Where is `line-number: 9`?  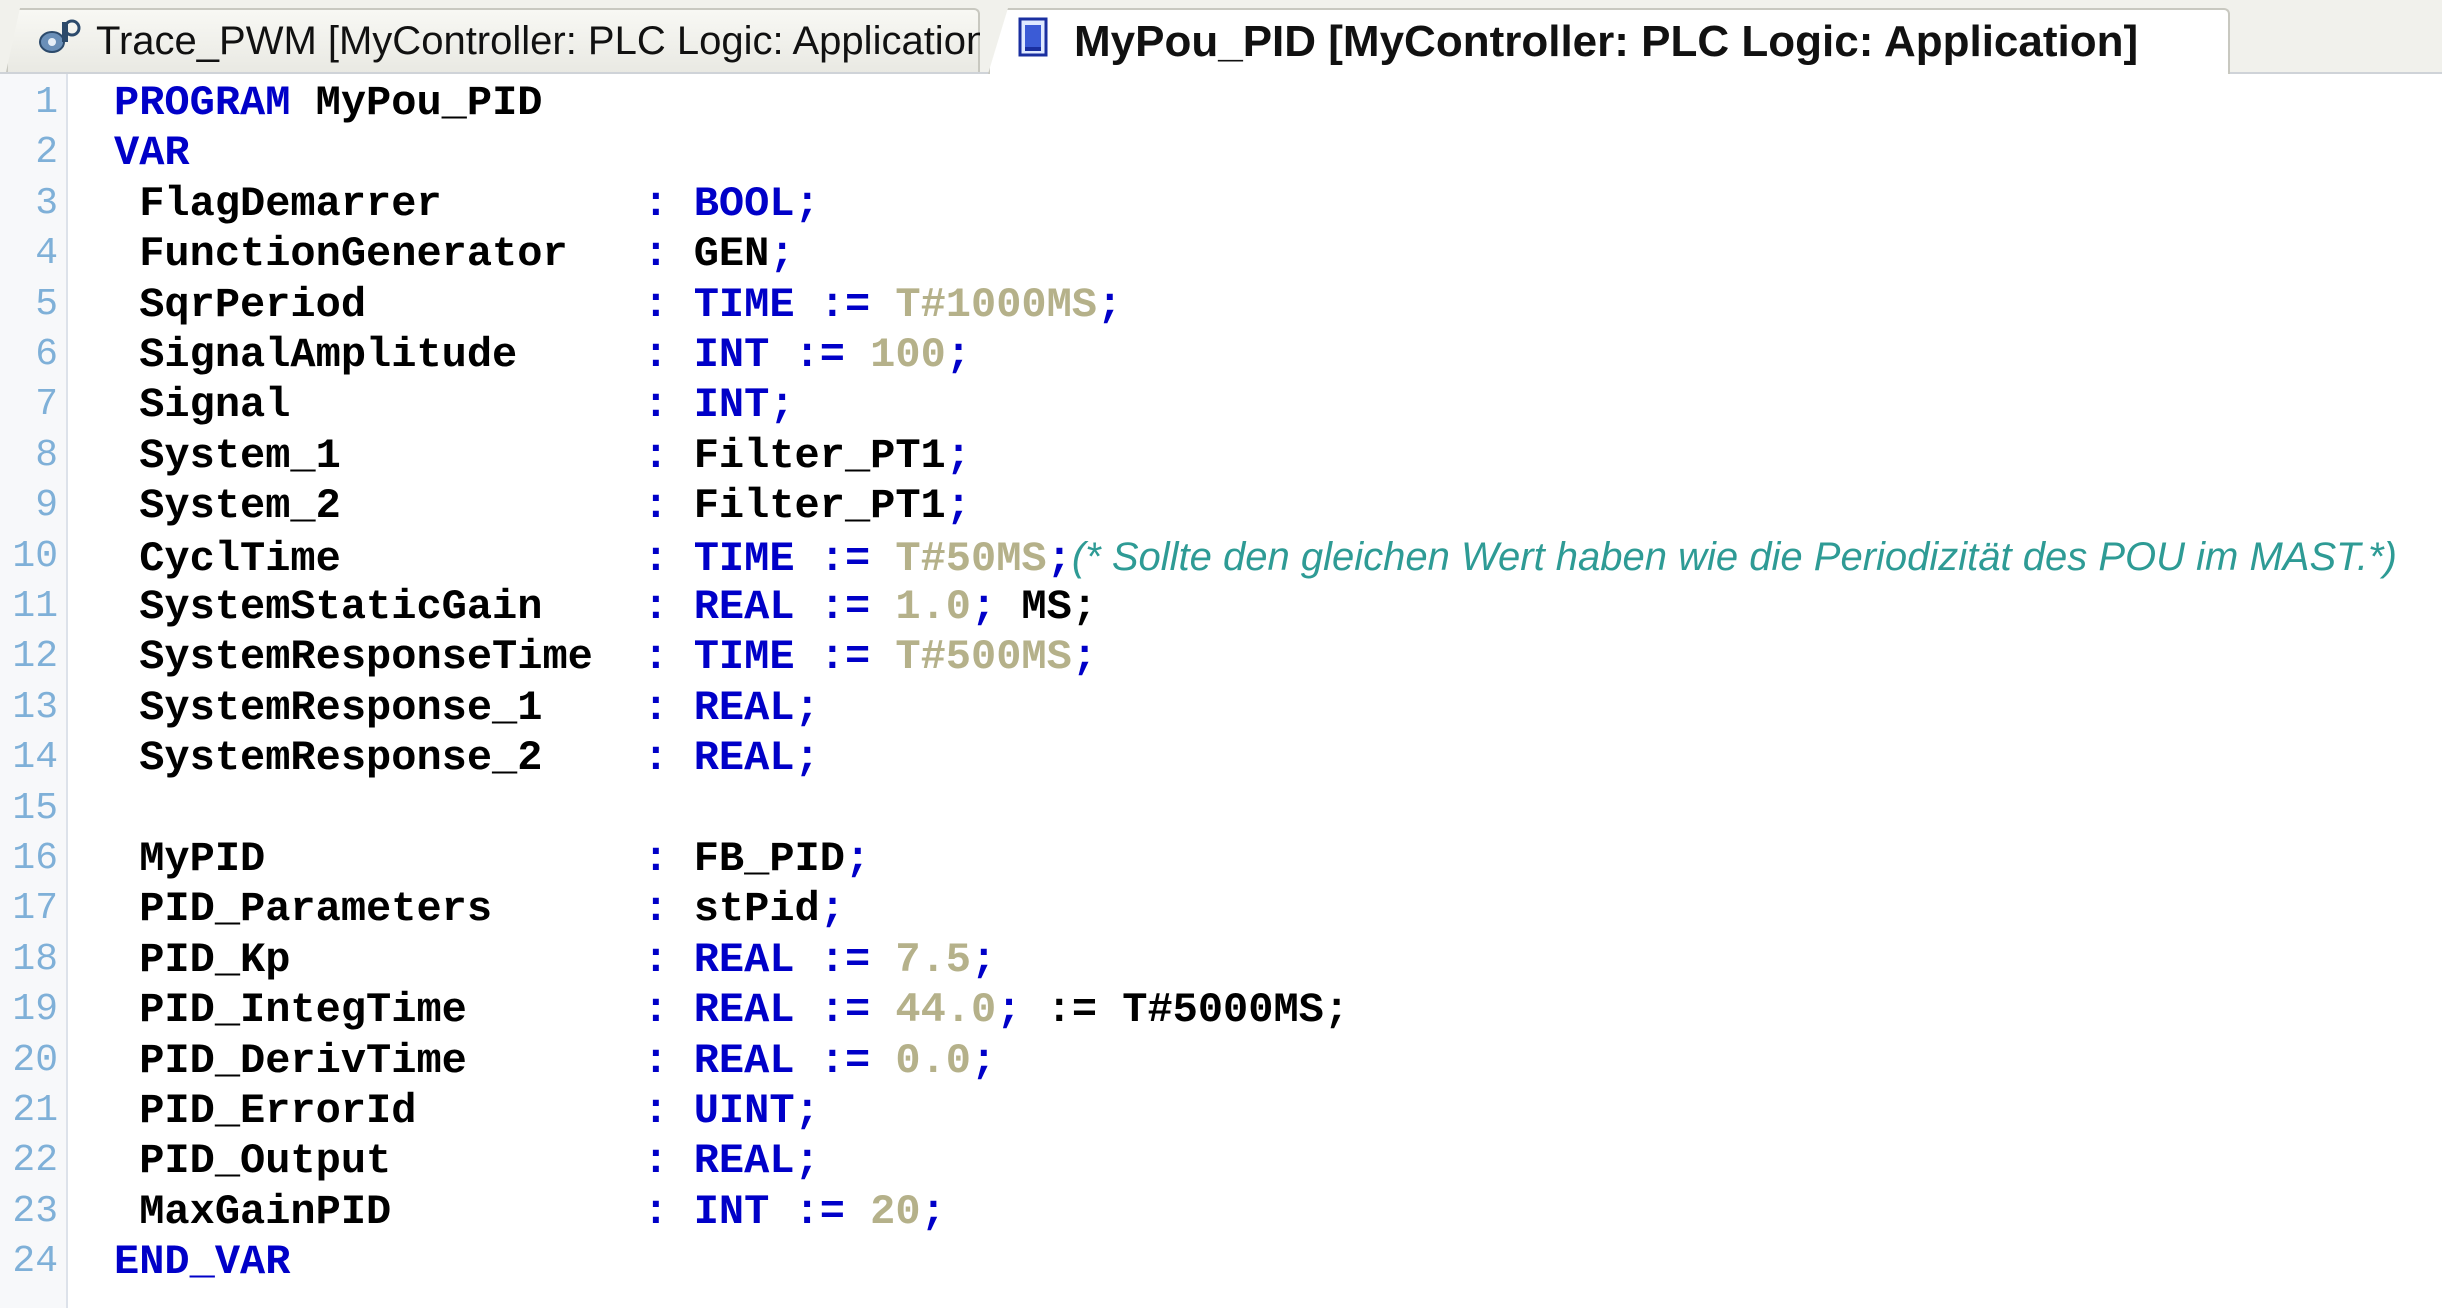
line-number: 9 is located at coordinates (46, 506).